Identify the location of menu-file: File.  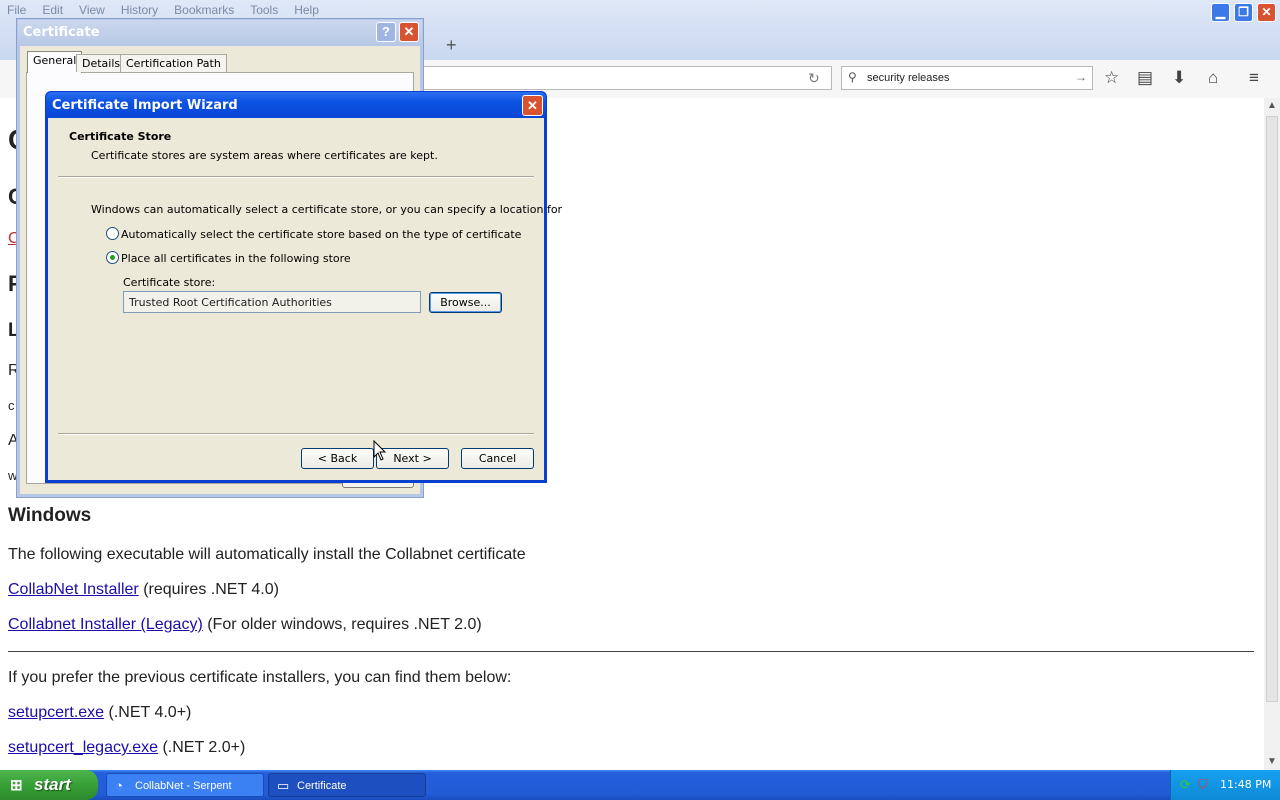
(17, 10).